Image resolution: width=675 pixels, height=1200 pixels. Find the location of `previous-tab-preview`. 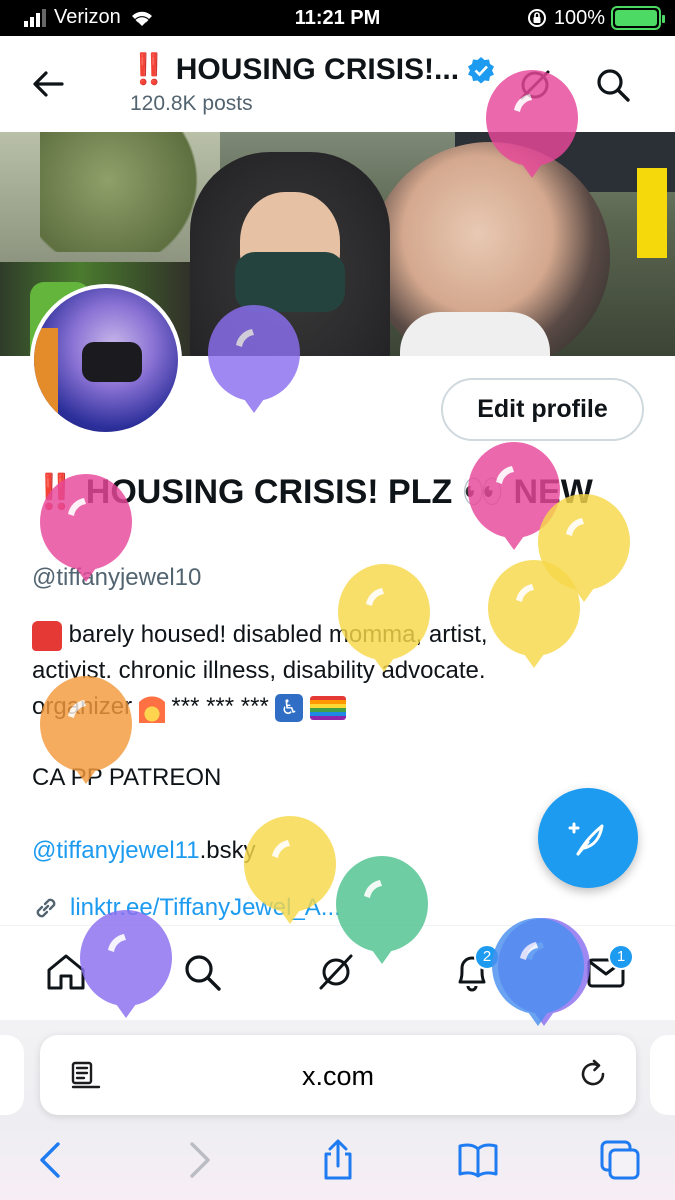

previous-tab-preview is located at coordinates (12, 1075).